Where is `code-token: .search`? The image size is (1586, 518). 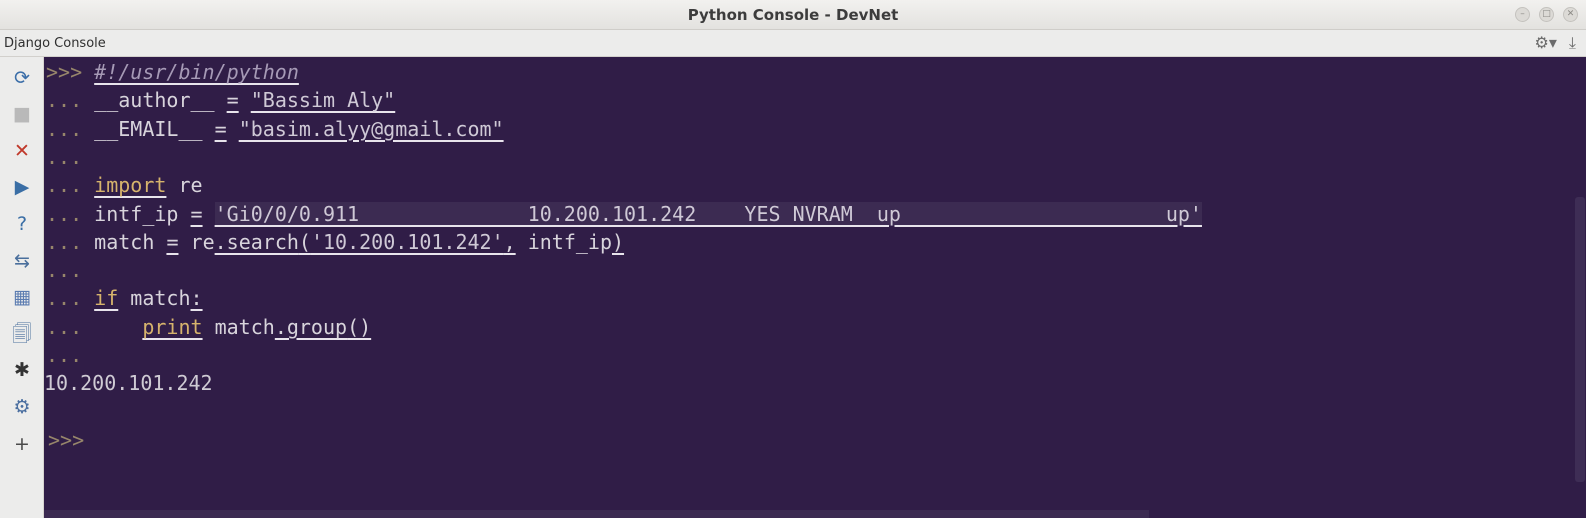 code-token: .search is located at coordinates (256, 241).